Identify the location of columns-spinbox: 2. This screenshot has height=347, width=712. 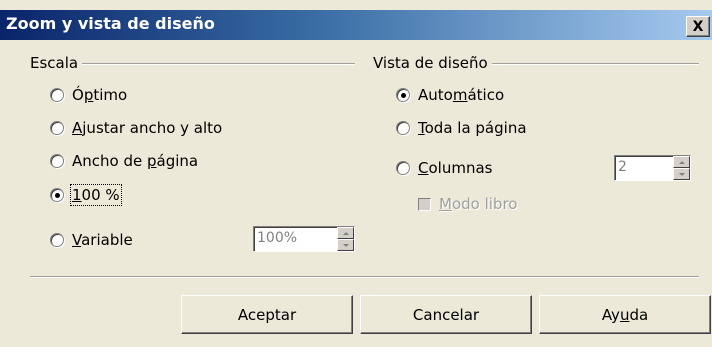
(652, 168).